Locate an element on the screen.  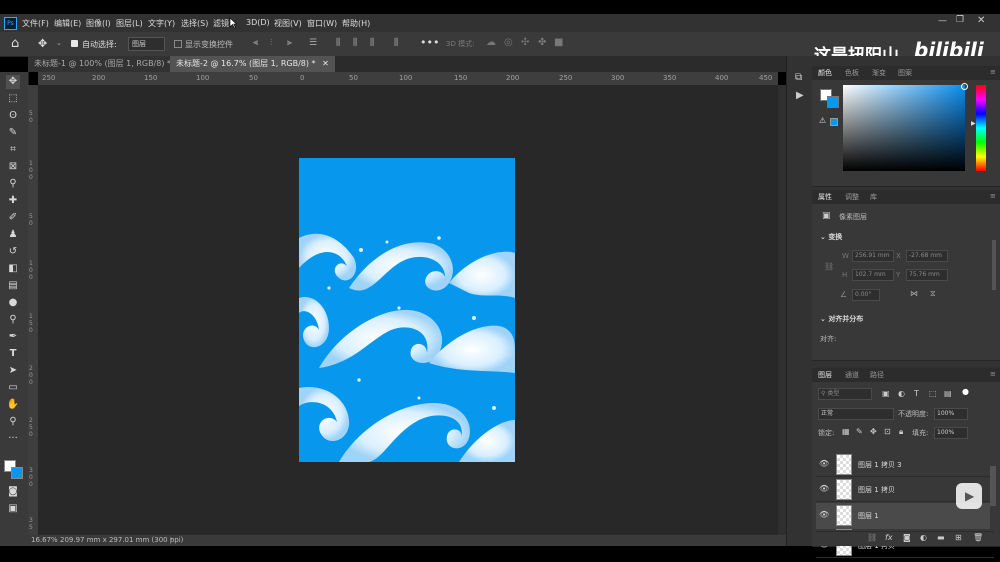
blend-mode-dropdown: 正常 is located at coordinates (856, 414).